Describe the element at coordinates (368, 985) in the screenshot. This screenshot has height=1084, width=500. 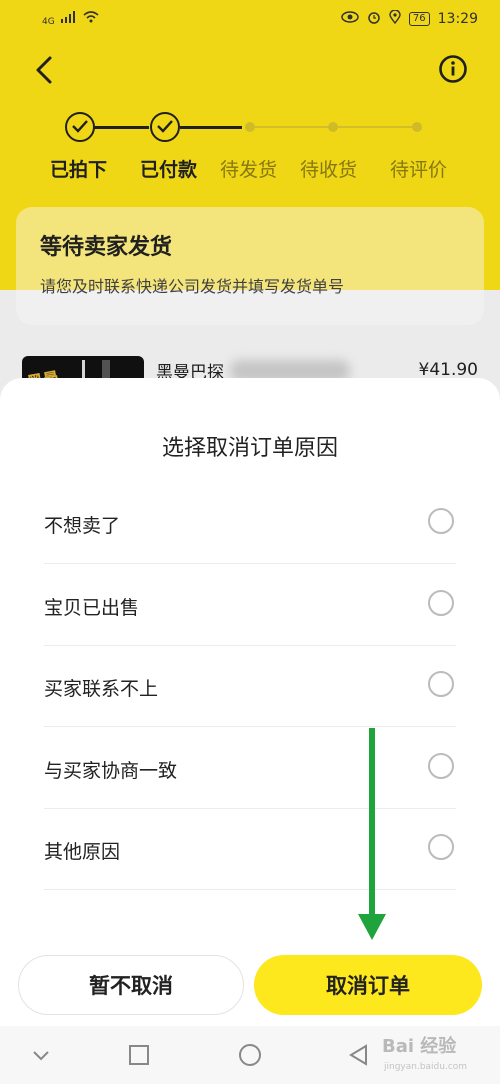
I see `cancel-order-button: 取消订单` at that location.